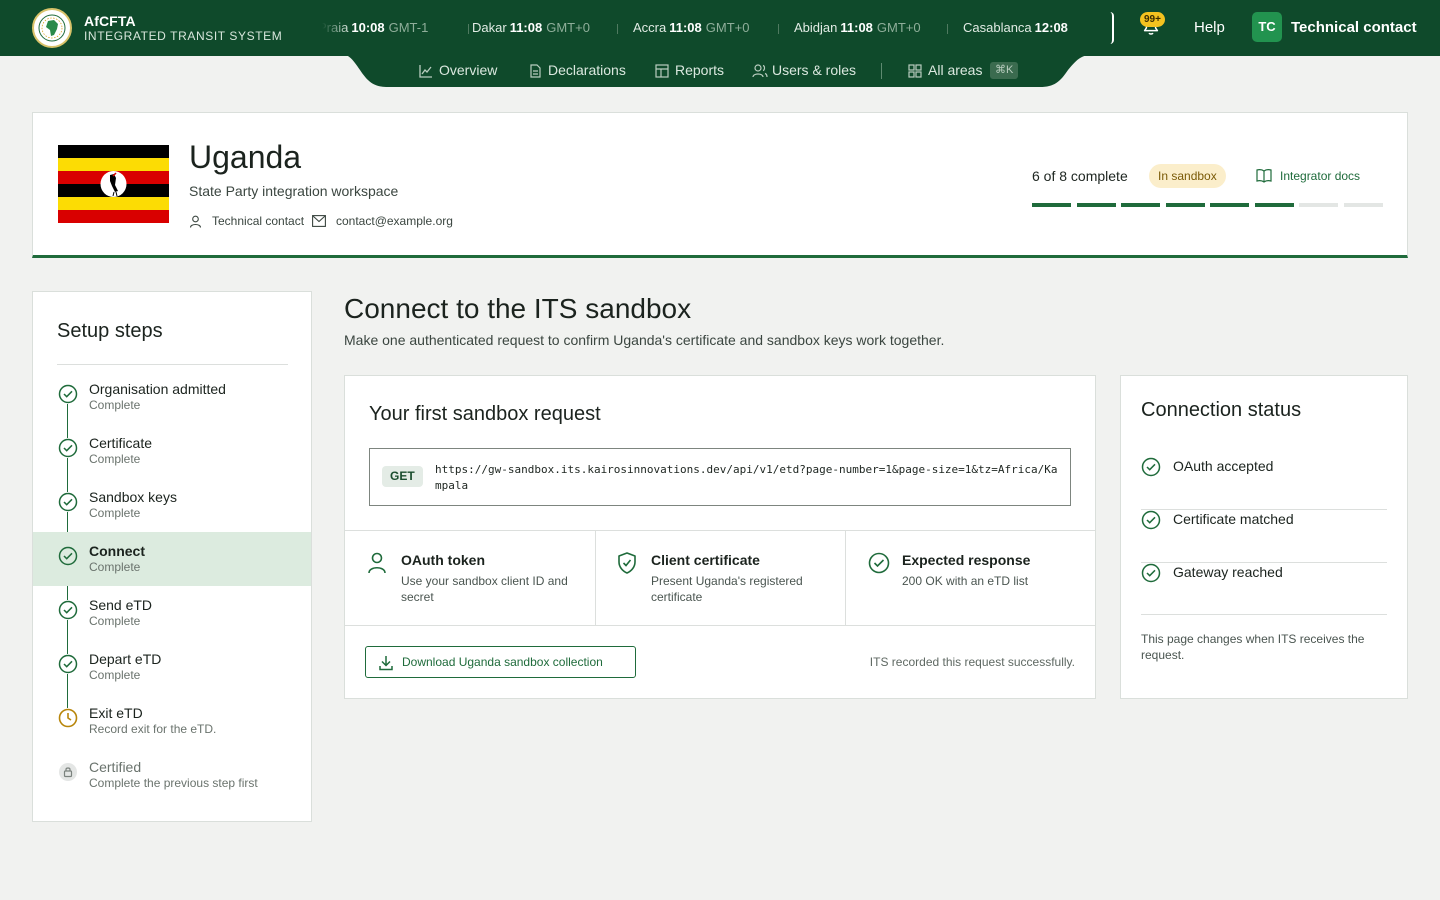 The height and width of the screenshot is (900, 1440). What do you see at coordinates (172, 667) in the screenshot?
I see `step-depart-etd: Depart eTD Complete` at bounding box center [172, 667].